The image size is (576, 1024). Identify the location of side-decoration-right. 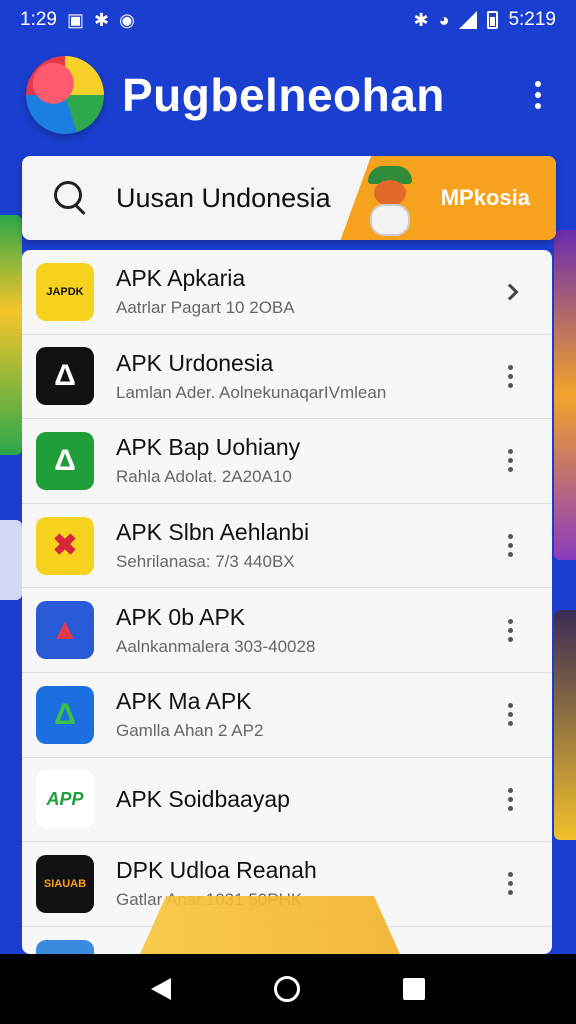
(565, 395).